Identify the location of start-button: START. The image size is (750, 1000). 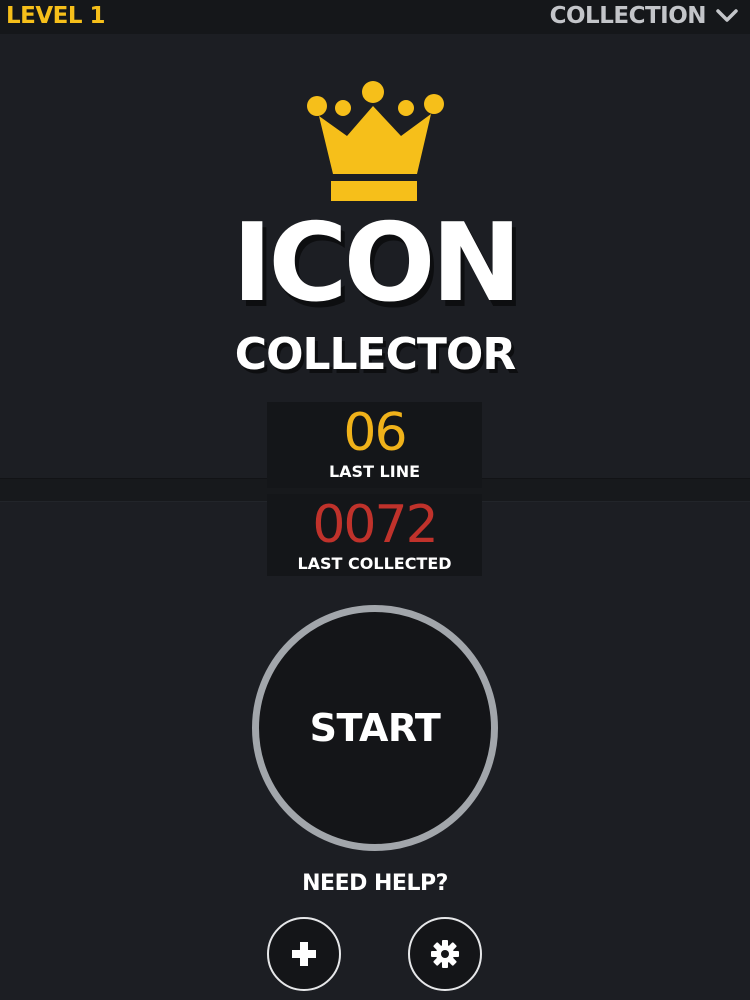
(375, 728).